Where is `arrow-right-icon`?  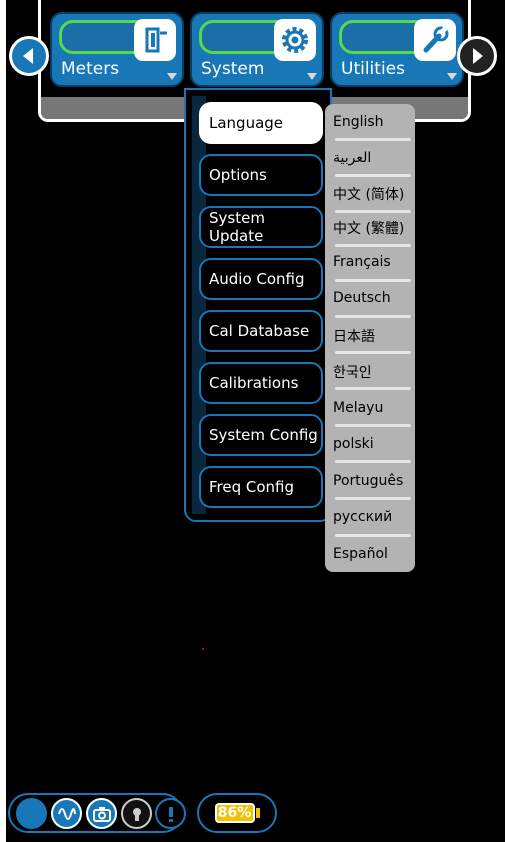
arrow-right-icon is located at coordinates (478, 56).